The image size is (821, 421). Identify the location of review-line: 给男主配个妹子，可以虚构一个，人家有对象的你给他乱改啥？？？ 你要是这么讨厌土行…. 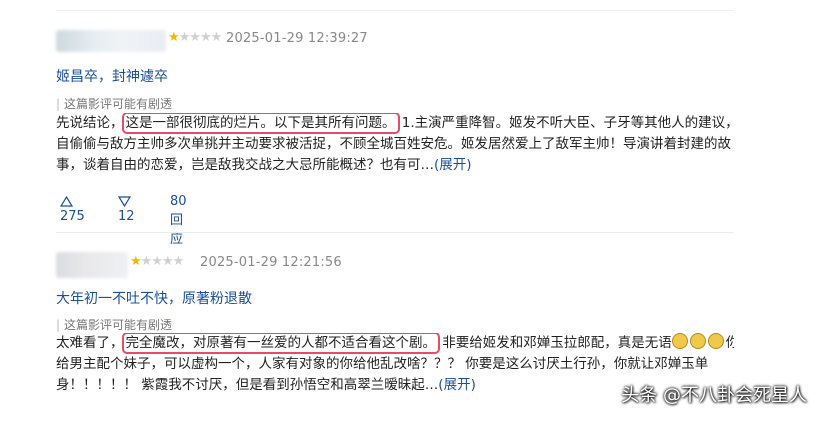
(382, 364).